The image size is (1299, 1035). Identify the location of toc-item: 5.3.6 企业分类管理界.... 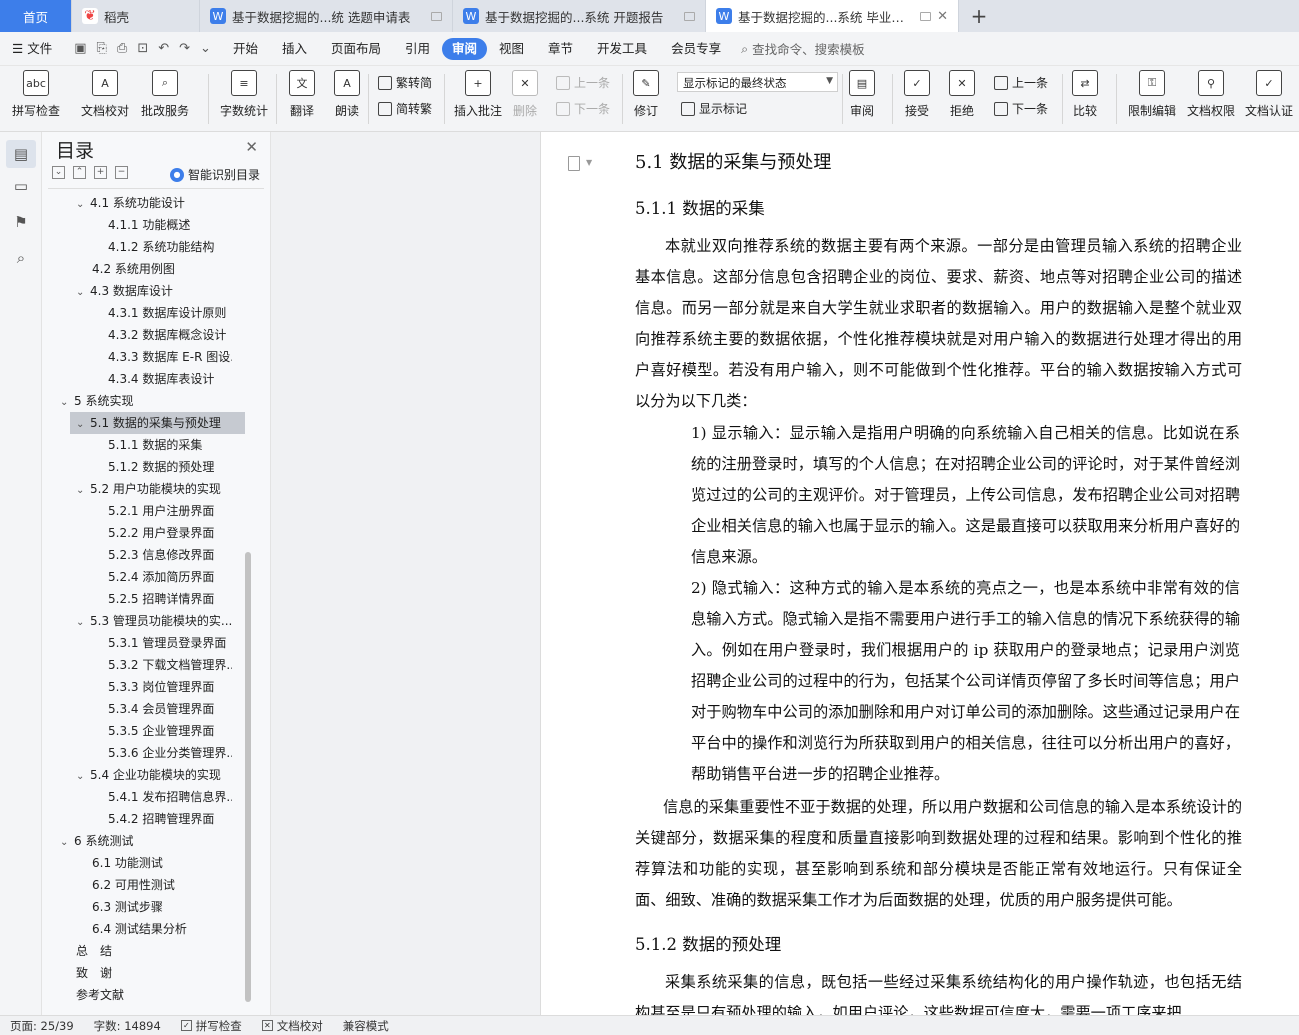
(162, 753).